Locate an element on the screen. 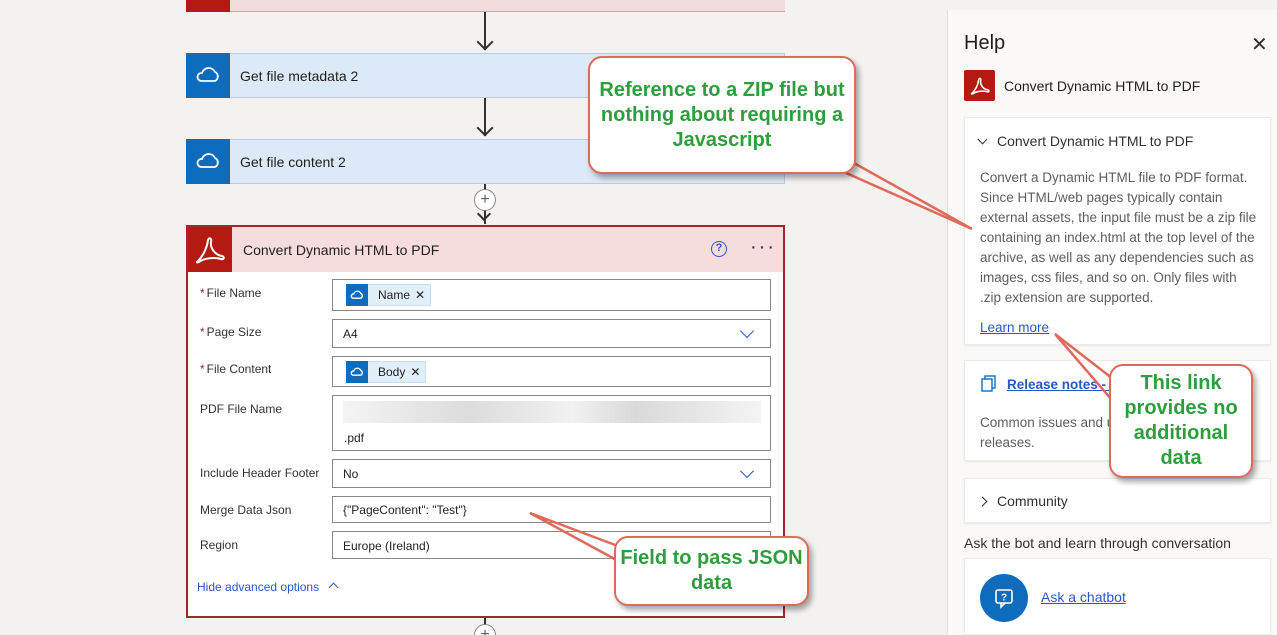  page-size-label: * Page Size is located at coordinates (231, 332).